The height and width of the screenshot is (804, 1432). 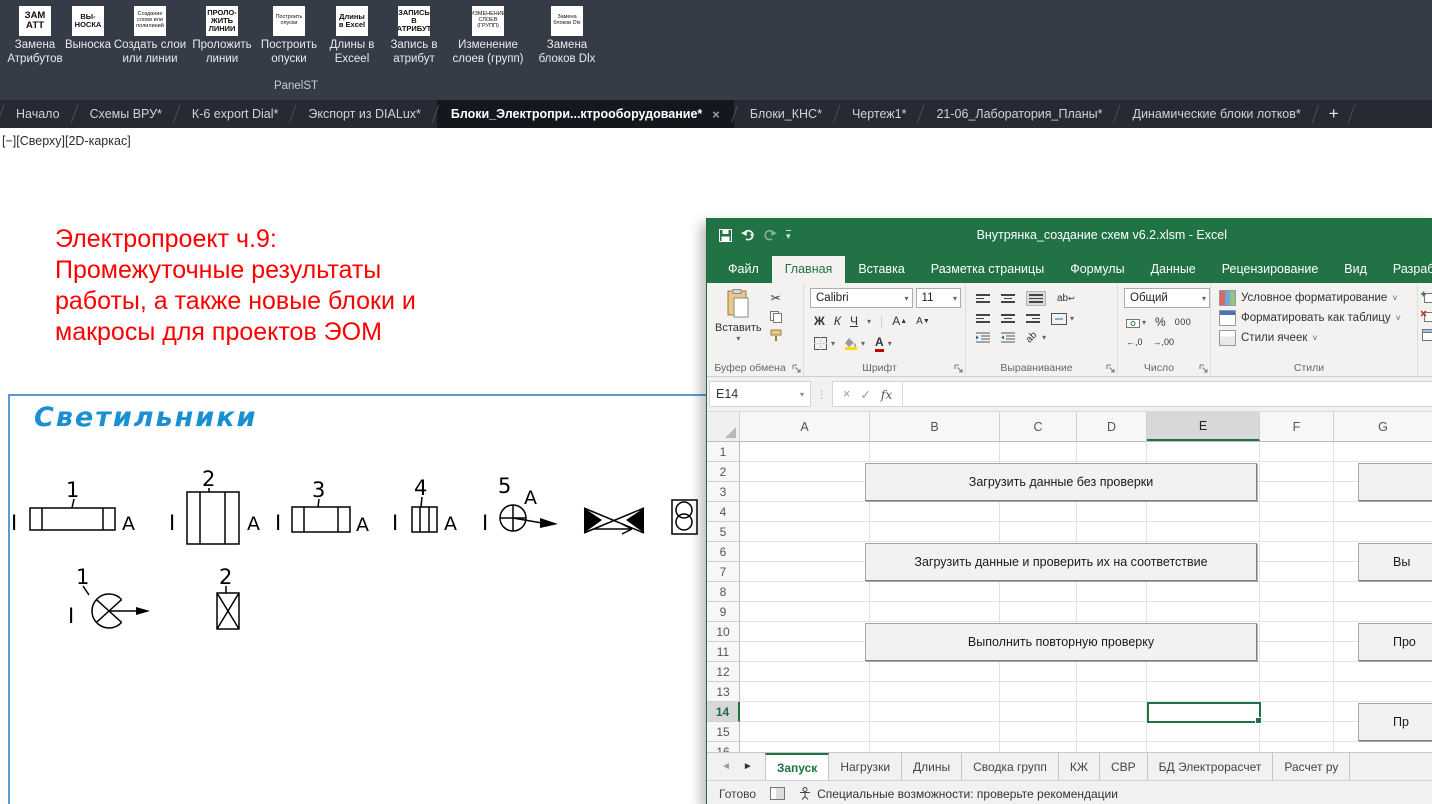 I want to click on file-tab: Экспорт из DIALux*, so click(x=364, y=114).